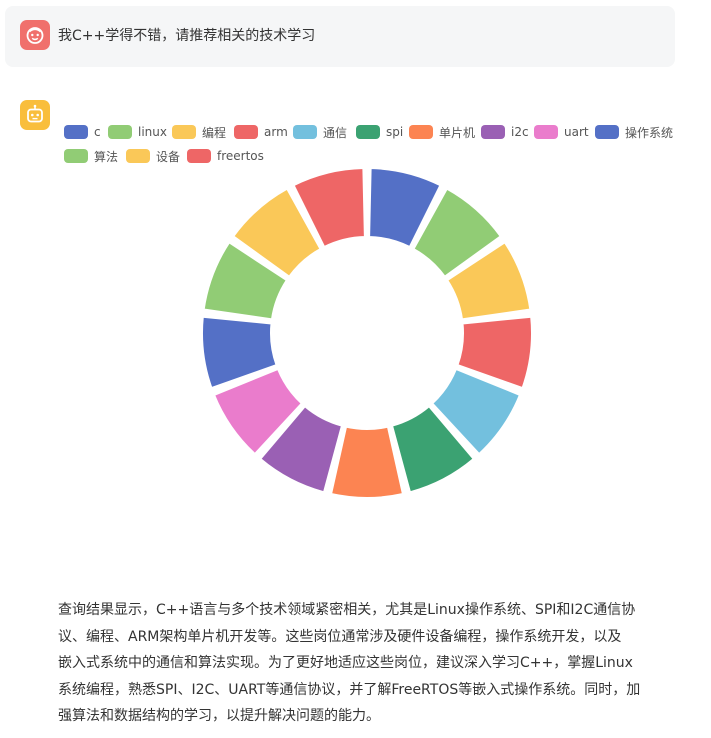 This screenshot has width=711, height=738. I want to click on legend-item: 编程, so click(199, 132).